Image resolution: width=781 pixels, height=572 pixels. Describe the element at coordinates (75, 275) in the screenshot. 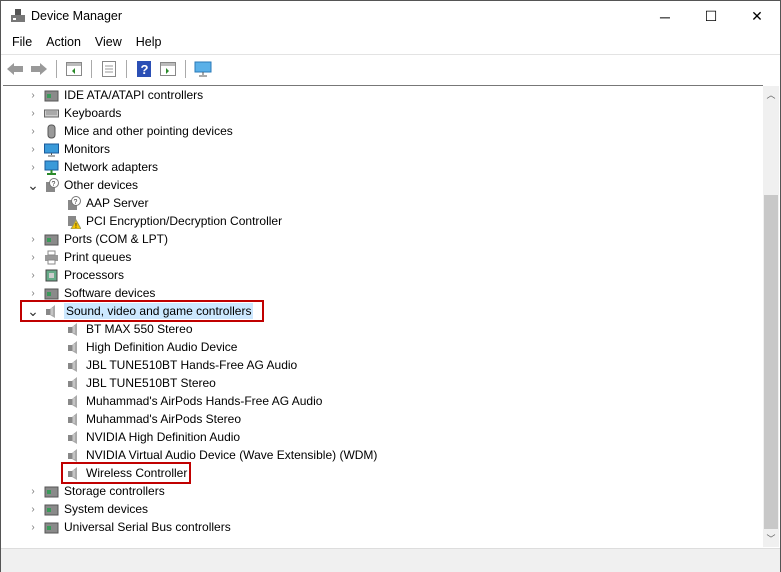

I see `tree-category: › Processors` at that location.